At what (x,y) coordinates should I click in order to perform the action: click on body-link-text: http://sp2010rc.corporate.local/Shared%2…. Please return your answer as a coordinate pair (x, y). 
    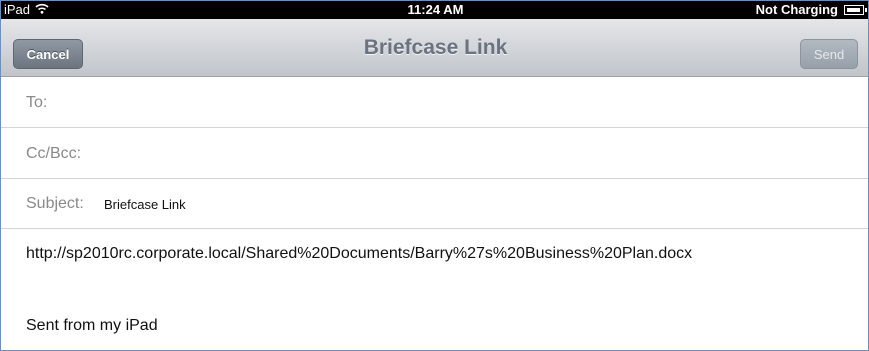
    Looking at the image, I should click on (359, 254).